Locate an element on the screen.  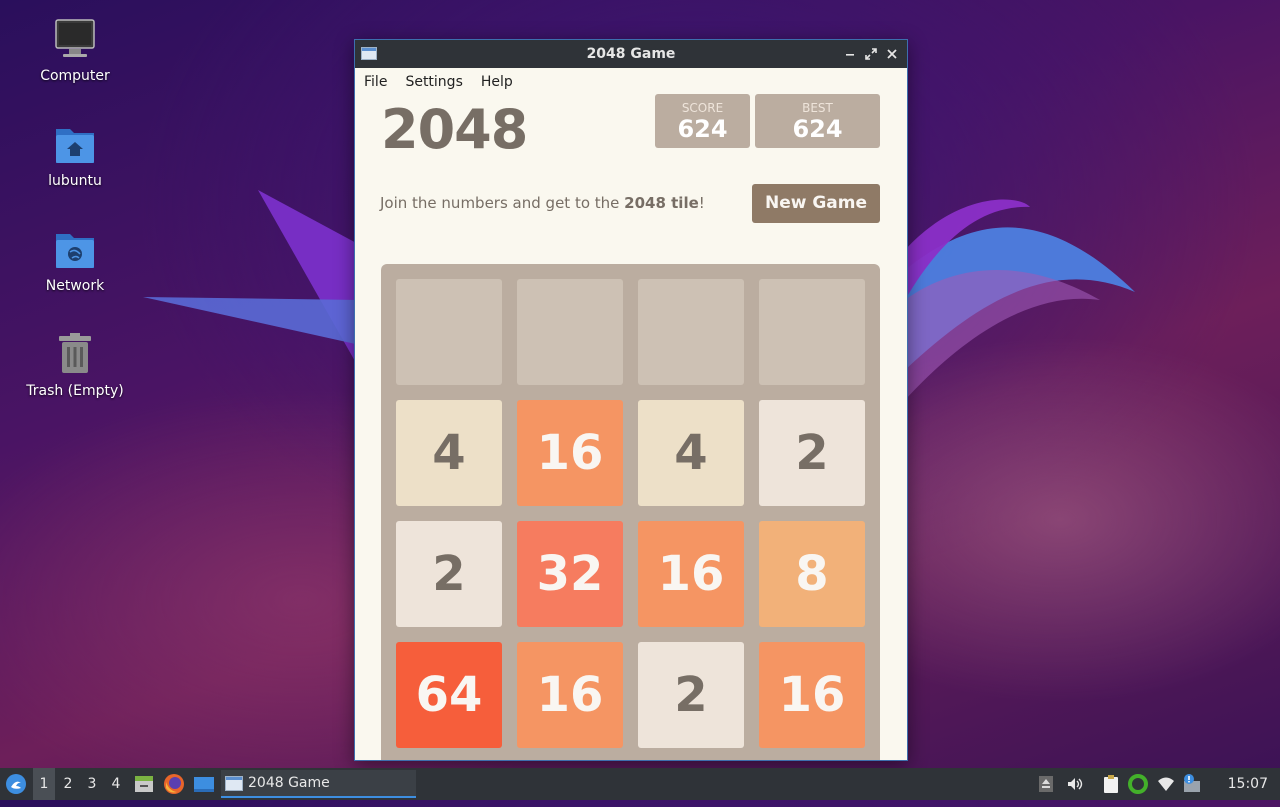
desktop-icon-home: lubuntu is located at coordinates (75, 156).